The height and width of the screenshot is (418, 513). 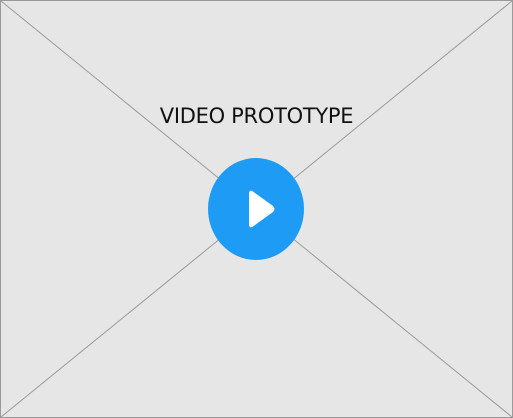 I want to click on play-icon, so click(x=262, y=209).